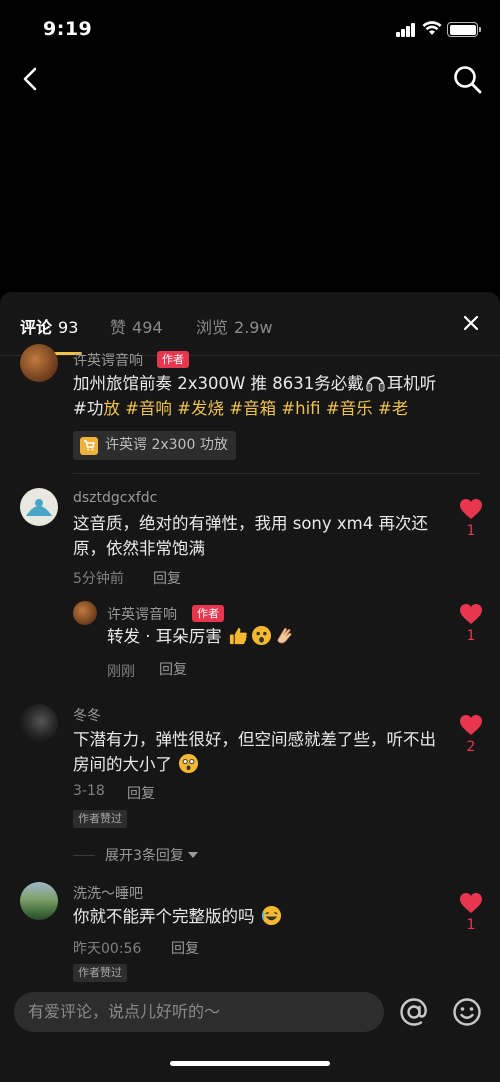  What do you see at coordinates (298, 408) in the screenshot?
I see `hashtag: #hifi` at bounding box center [298, 408].